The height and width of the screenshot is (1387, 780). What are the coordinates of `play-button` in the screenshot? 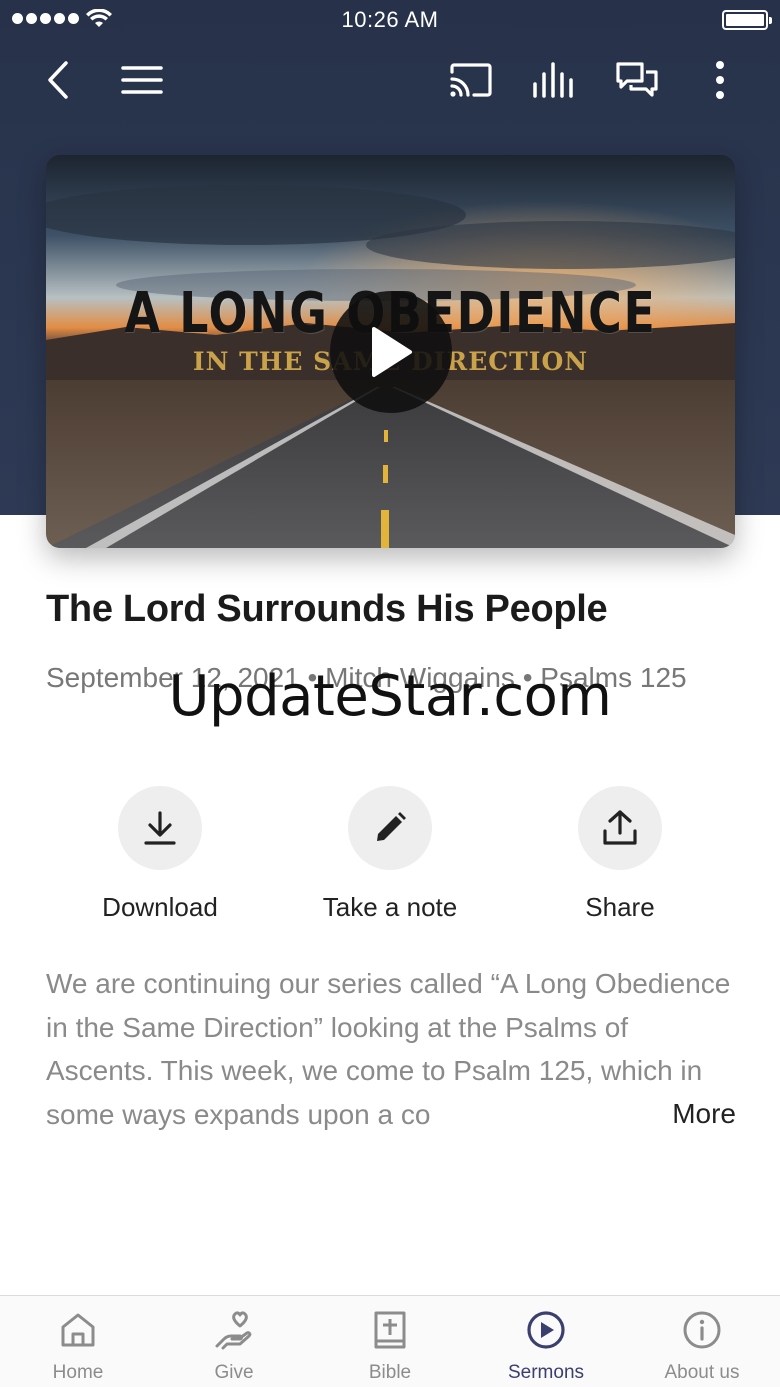 It's located at (391, 352).